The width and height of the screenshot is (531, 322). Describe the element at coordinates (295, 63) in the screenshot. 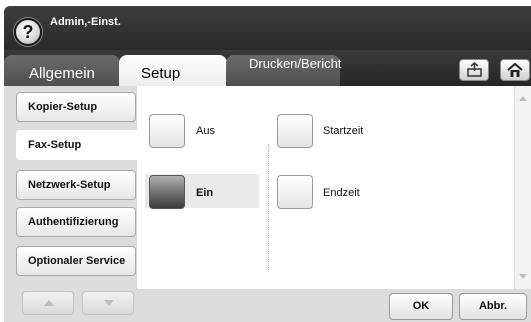

I see `tab-drucken-bericht-label: Drucken/Bericht` at that location.